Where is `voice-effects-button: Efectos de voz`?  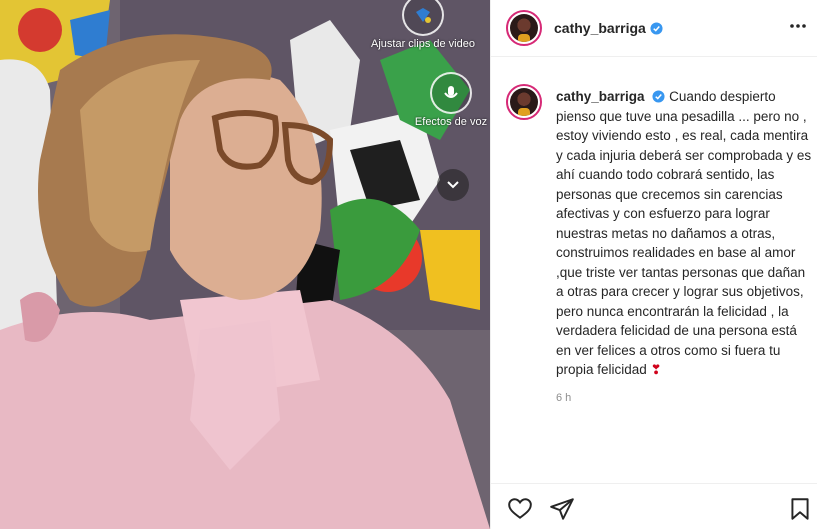 voice-effects-button: Efectos de voz is located at coordinates (450, 100).